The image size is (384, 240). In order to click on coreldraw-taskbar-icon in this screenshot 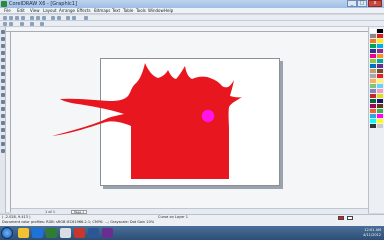, I will do `click(65, 233)`.